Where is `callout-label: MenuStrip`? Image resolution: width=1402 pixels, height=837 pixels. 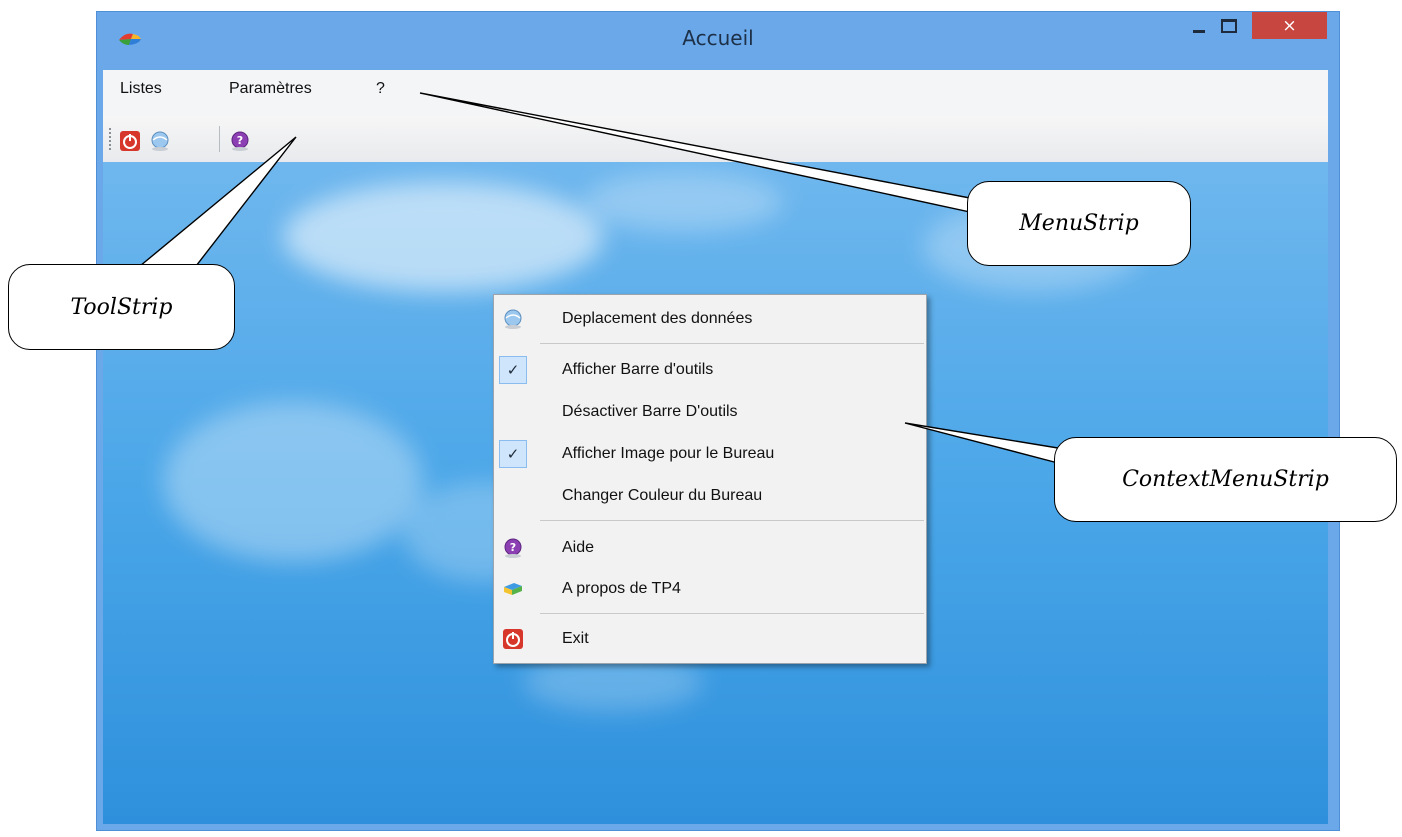 callout-label: MenuStrip is located at coordinates (1079, 223).